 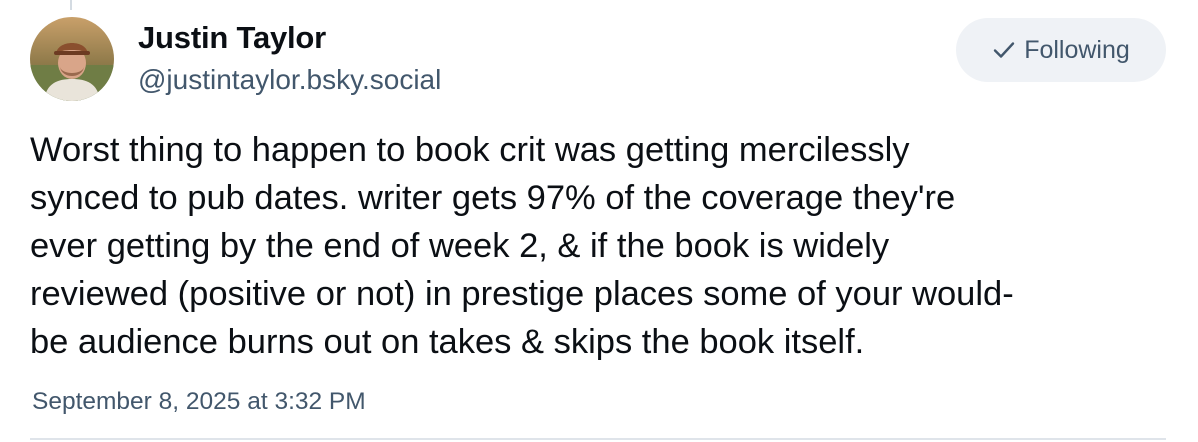 What do you see at coordinates (1004, 50) in the screenshot?
I see `checkmark-icon` at bounding box center [1004, 50].